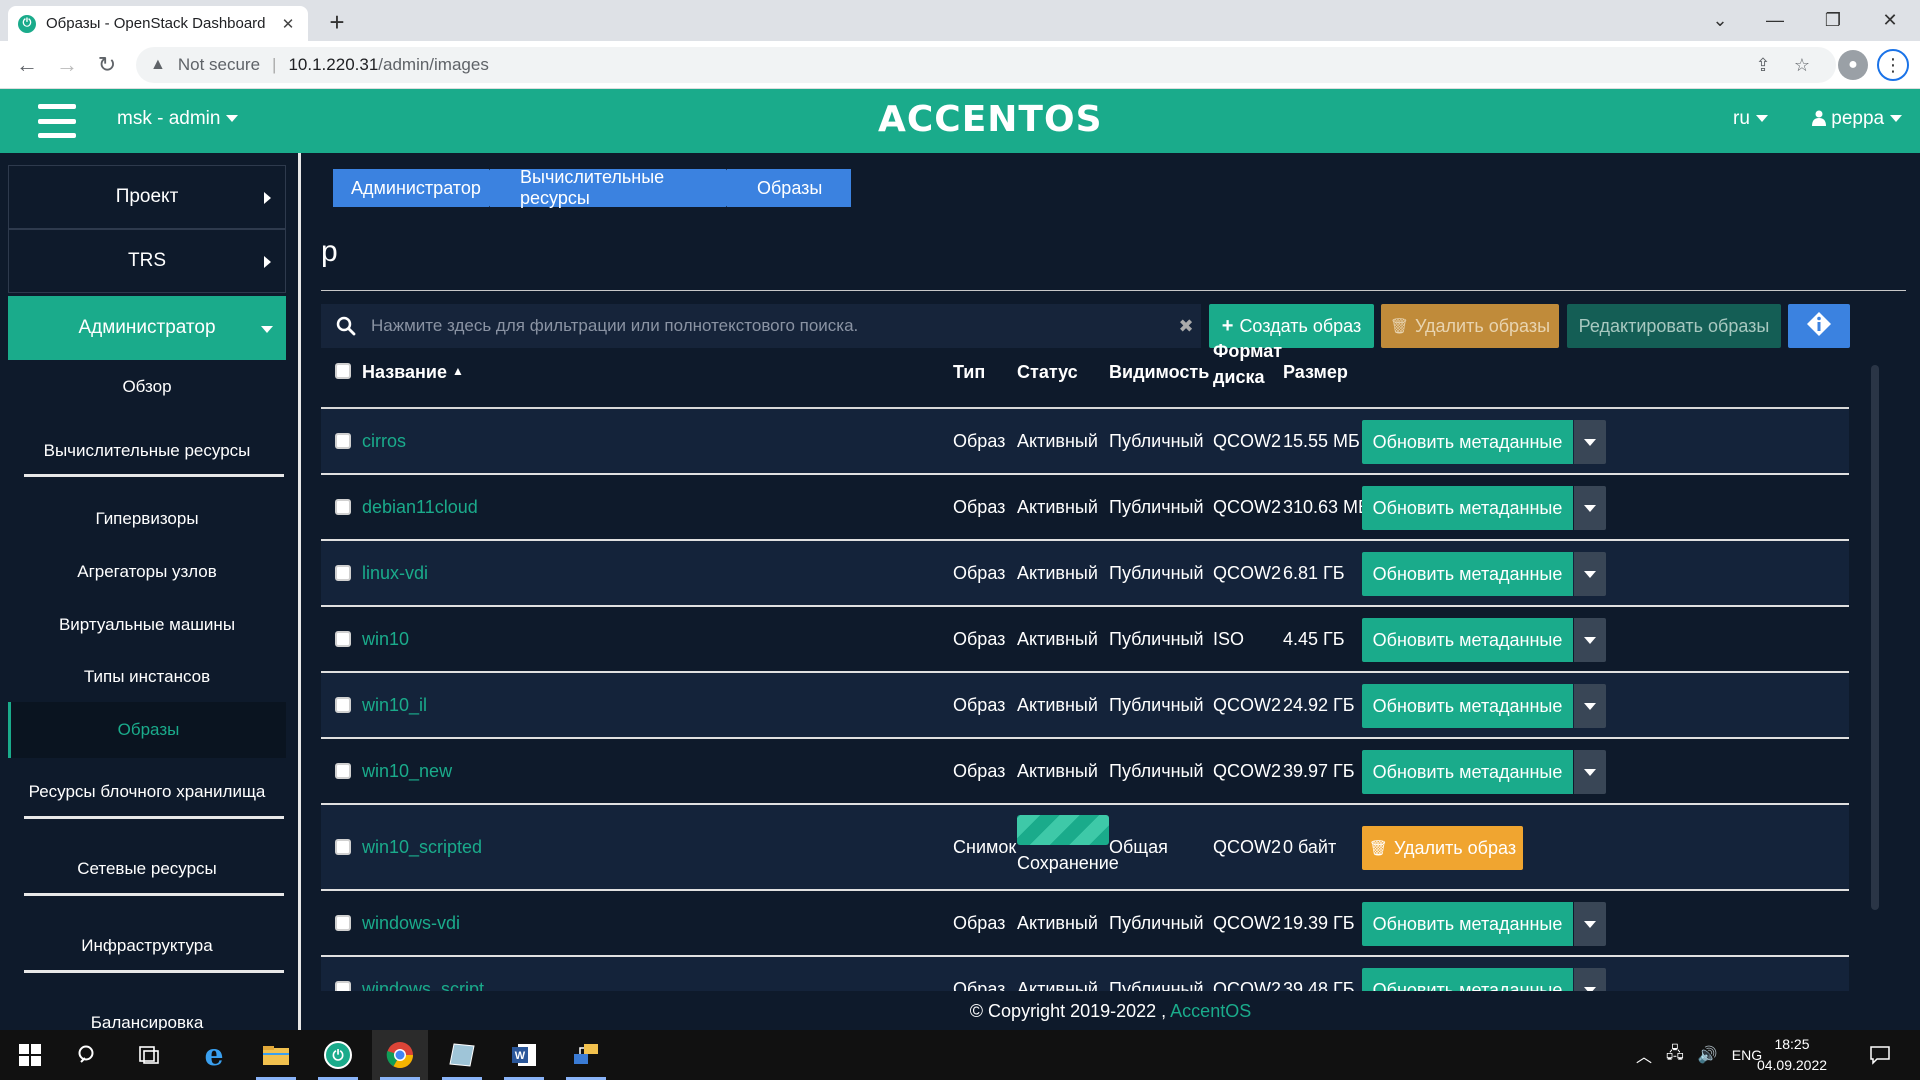 Image resolution: width=1920 pixels, height=1080 pixels. Describe the element at coordinates (1890, 20) in the screenshot. I see `close-window-button: ✕` at that location.